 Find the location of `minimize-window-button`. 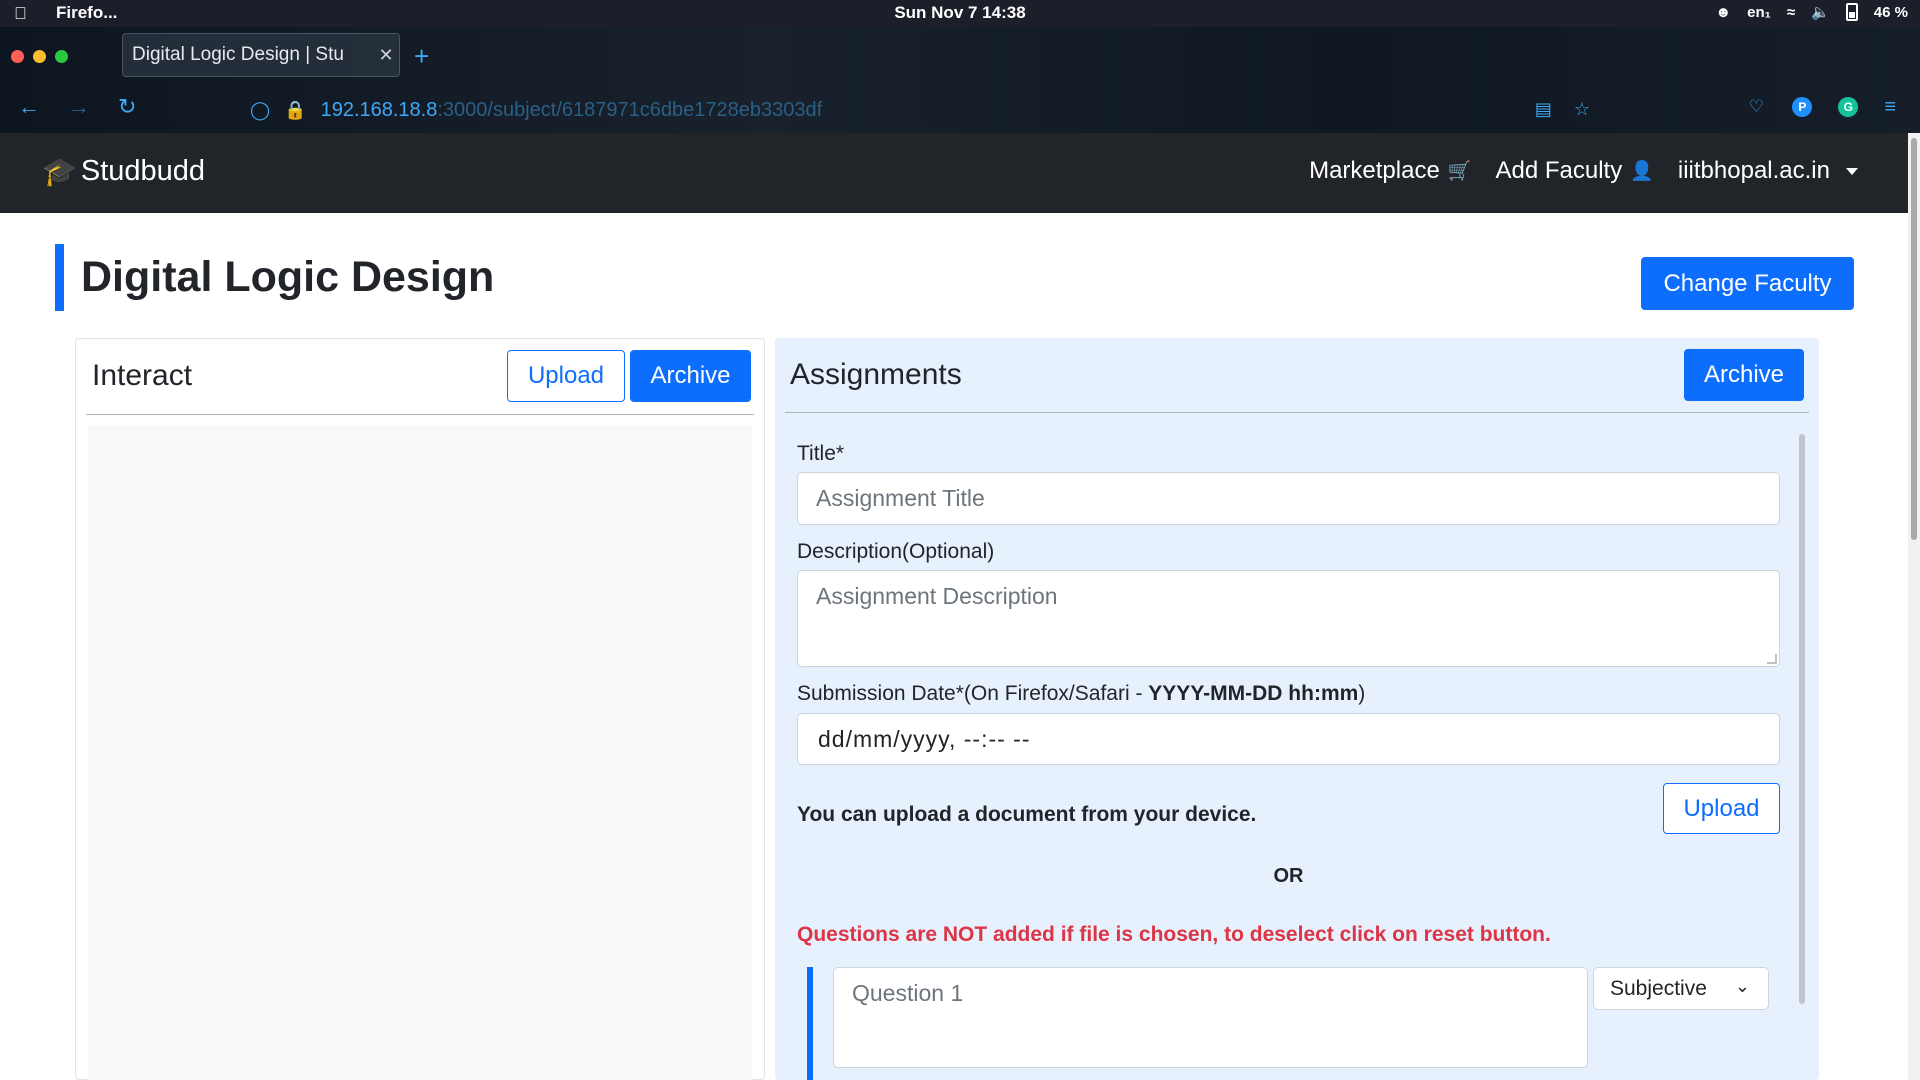

minimize-window-button is located at coordinates (39, 56).